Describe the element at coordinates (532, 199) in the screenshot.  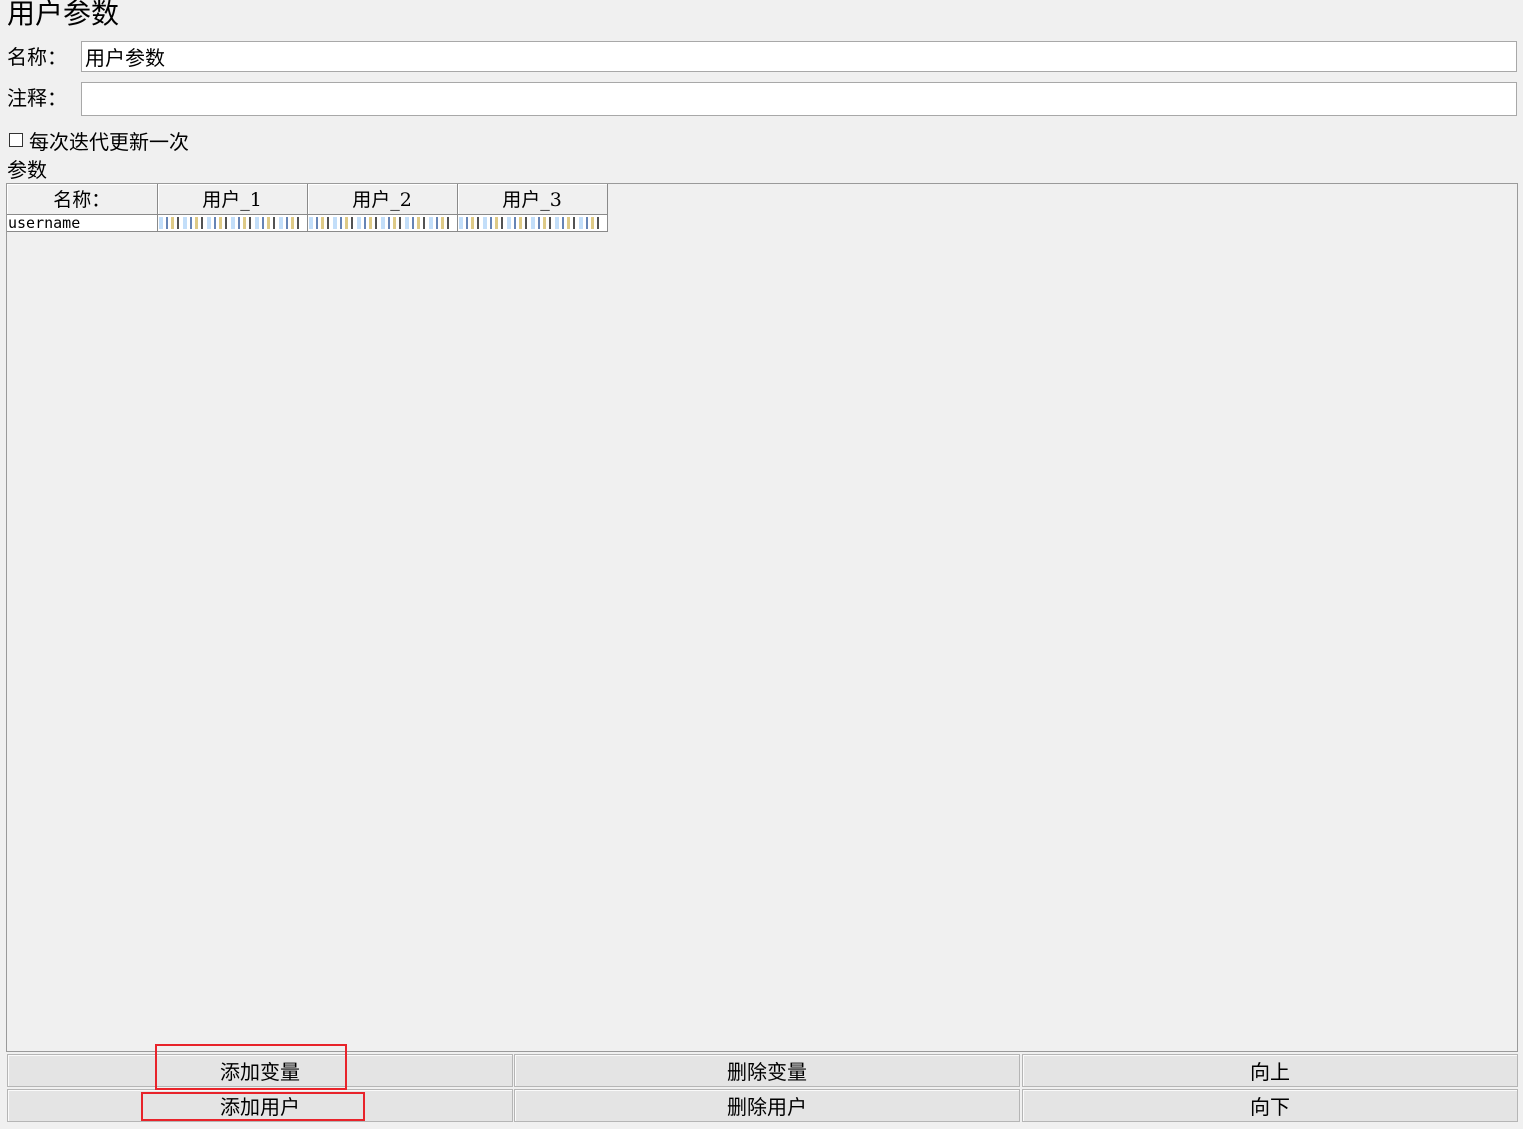
I see `column-header-user-3: 用户_3` at that location.